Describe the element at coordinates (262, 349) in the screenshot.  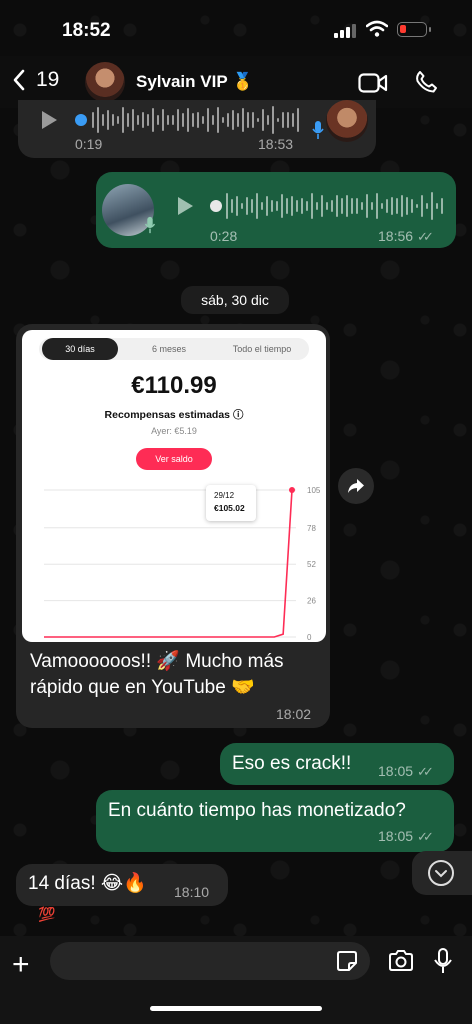
I see `tab-all-time: Todo el tiempo` at that location.